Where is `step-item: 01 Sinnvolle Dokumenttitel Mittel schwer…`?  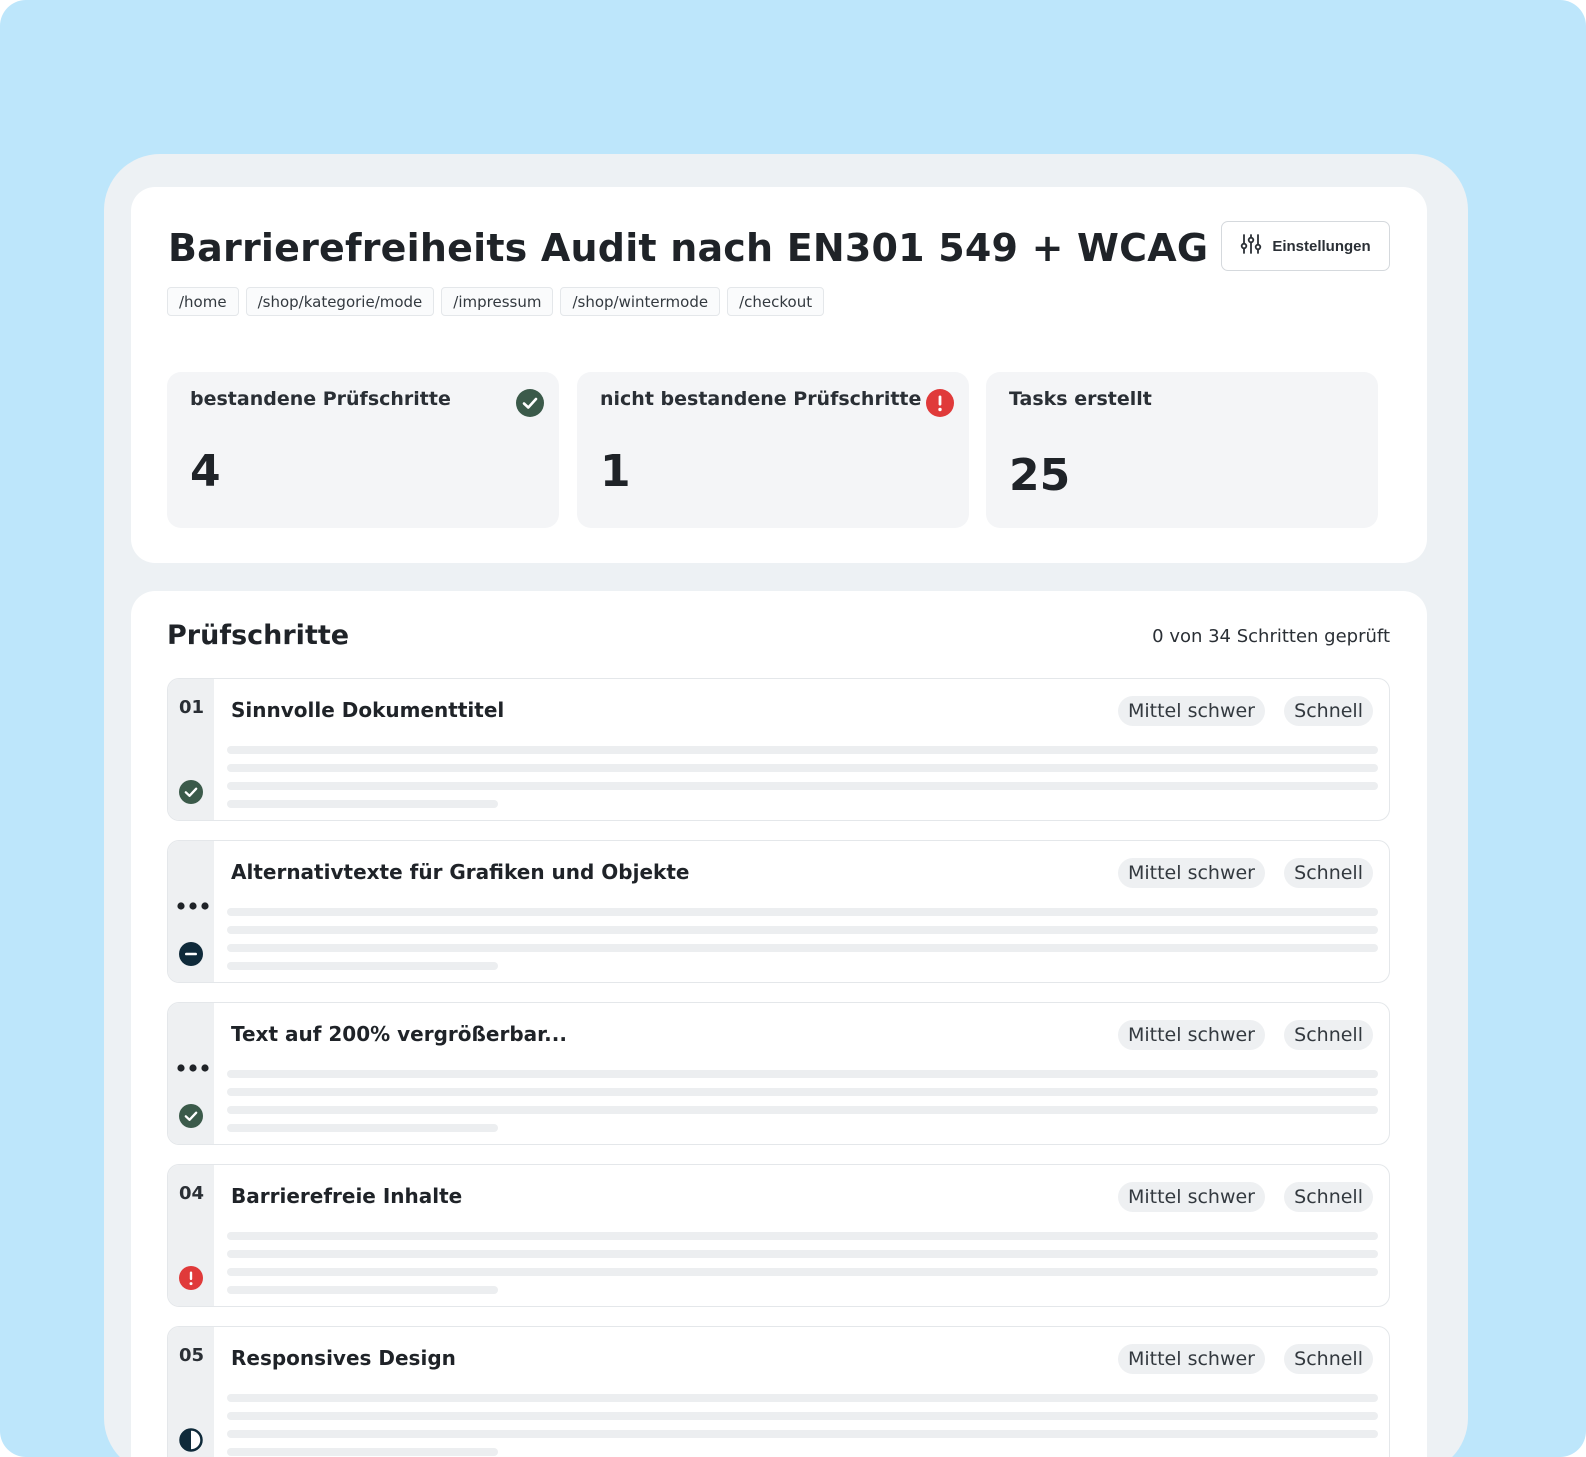 step-item: 01 Sinnvolle Dokumenttitel Mittel schwer… is located at coordinates (778, 749).